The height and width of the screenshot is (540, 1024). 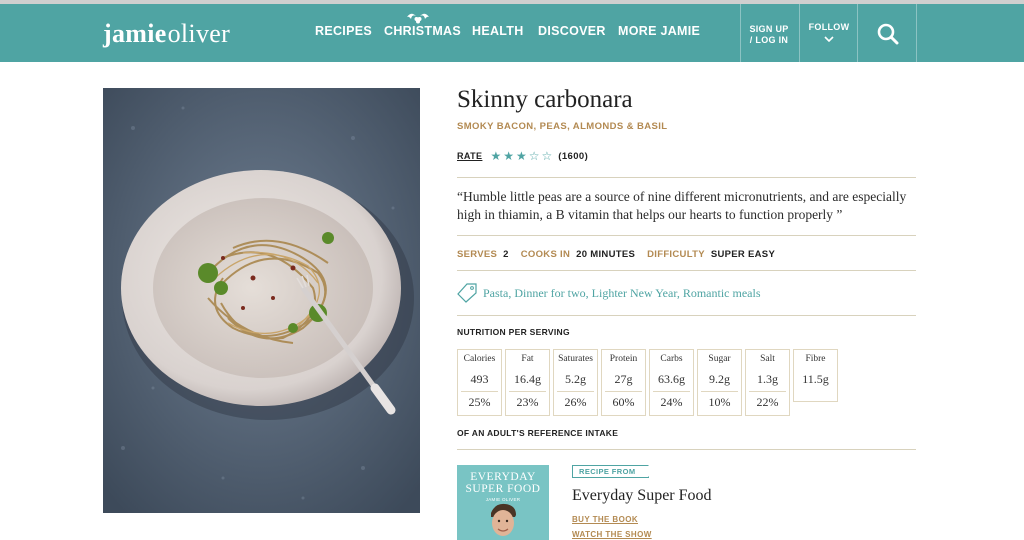 What do you see at coordinates (642, 495) in the screenshot?
I see `book-title: Everyday Super Food` at bounding box center [642, 495].